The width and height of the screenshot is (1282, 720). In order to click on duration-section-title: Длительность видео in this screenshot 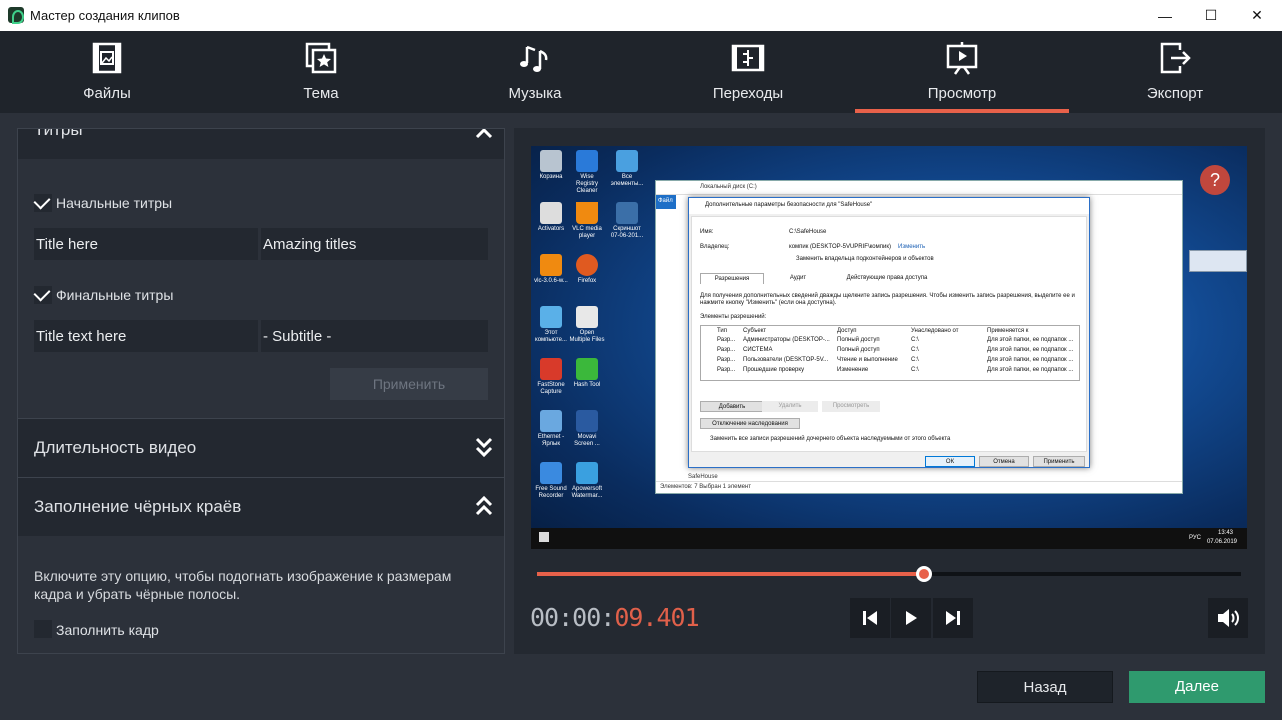, I will do `click(115, 447)`.